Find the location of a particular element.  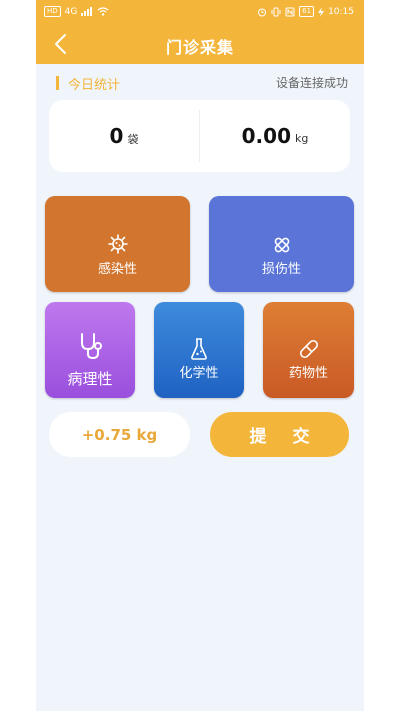

vibrate-icon is located at coordinates (276, 11).